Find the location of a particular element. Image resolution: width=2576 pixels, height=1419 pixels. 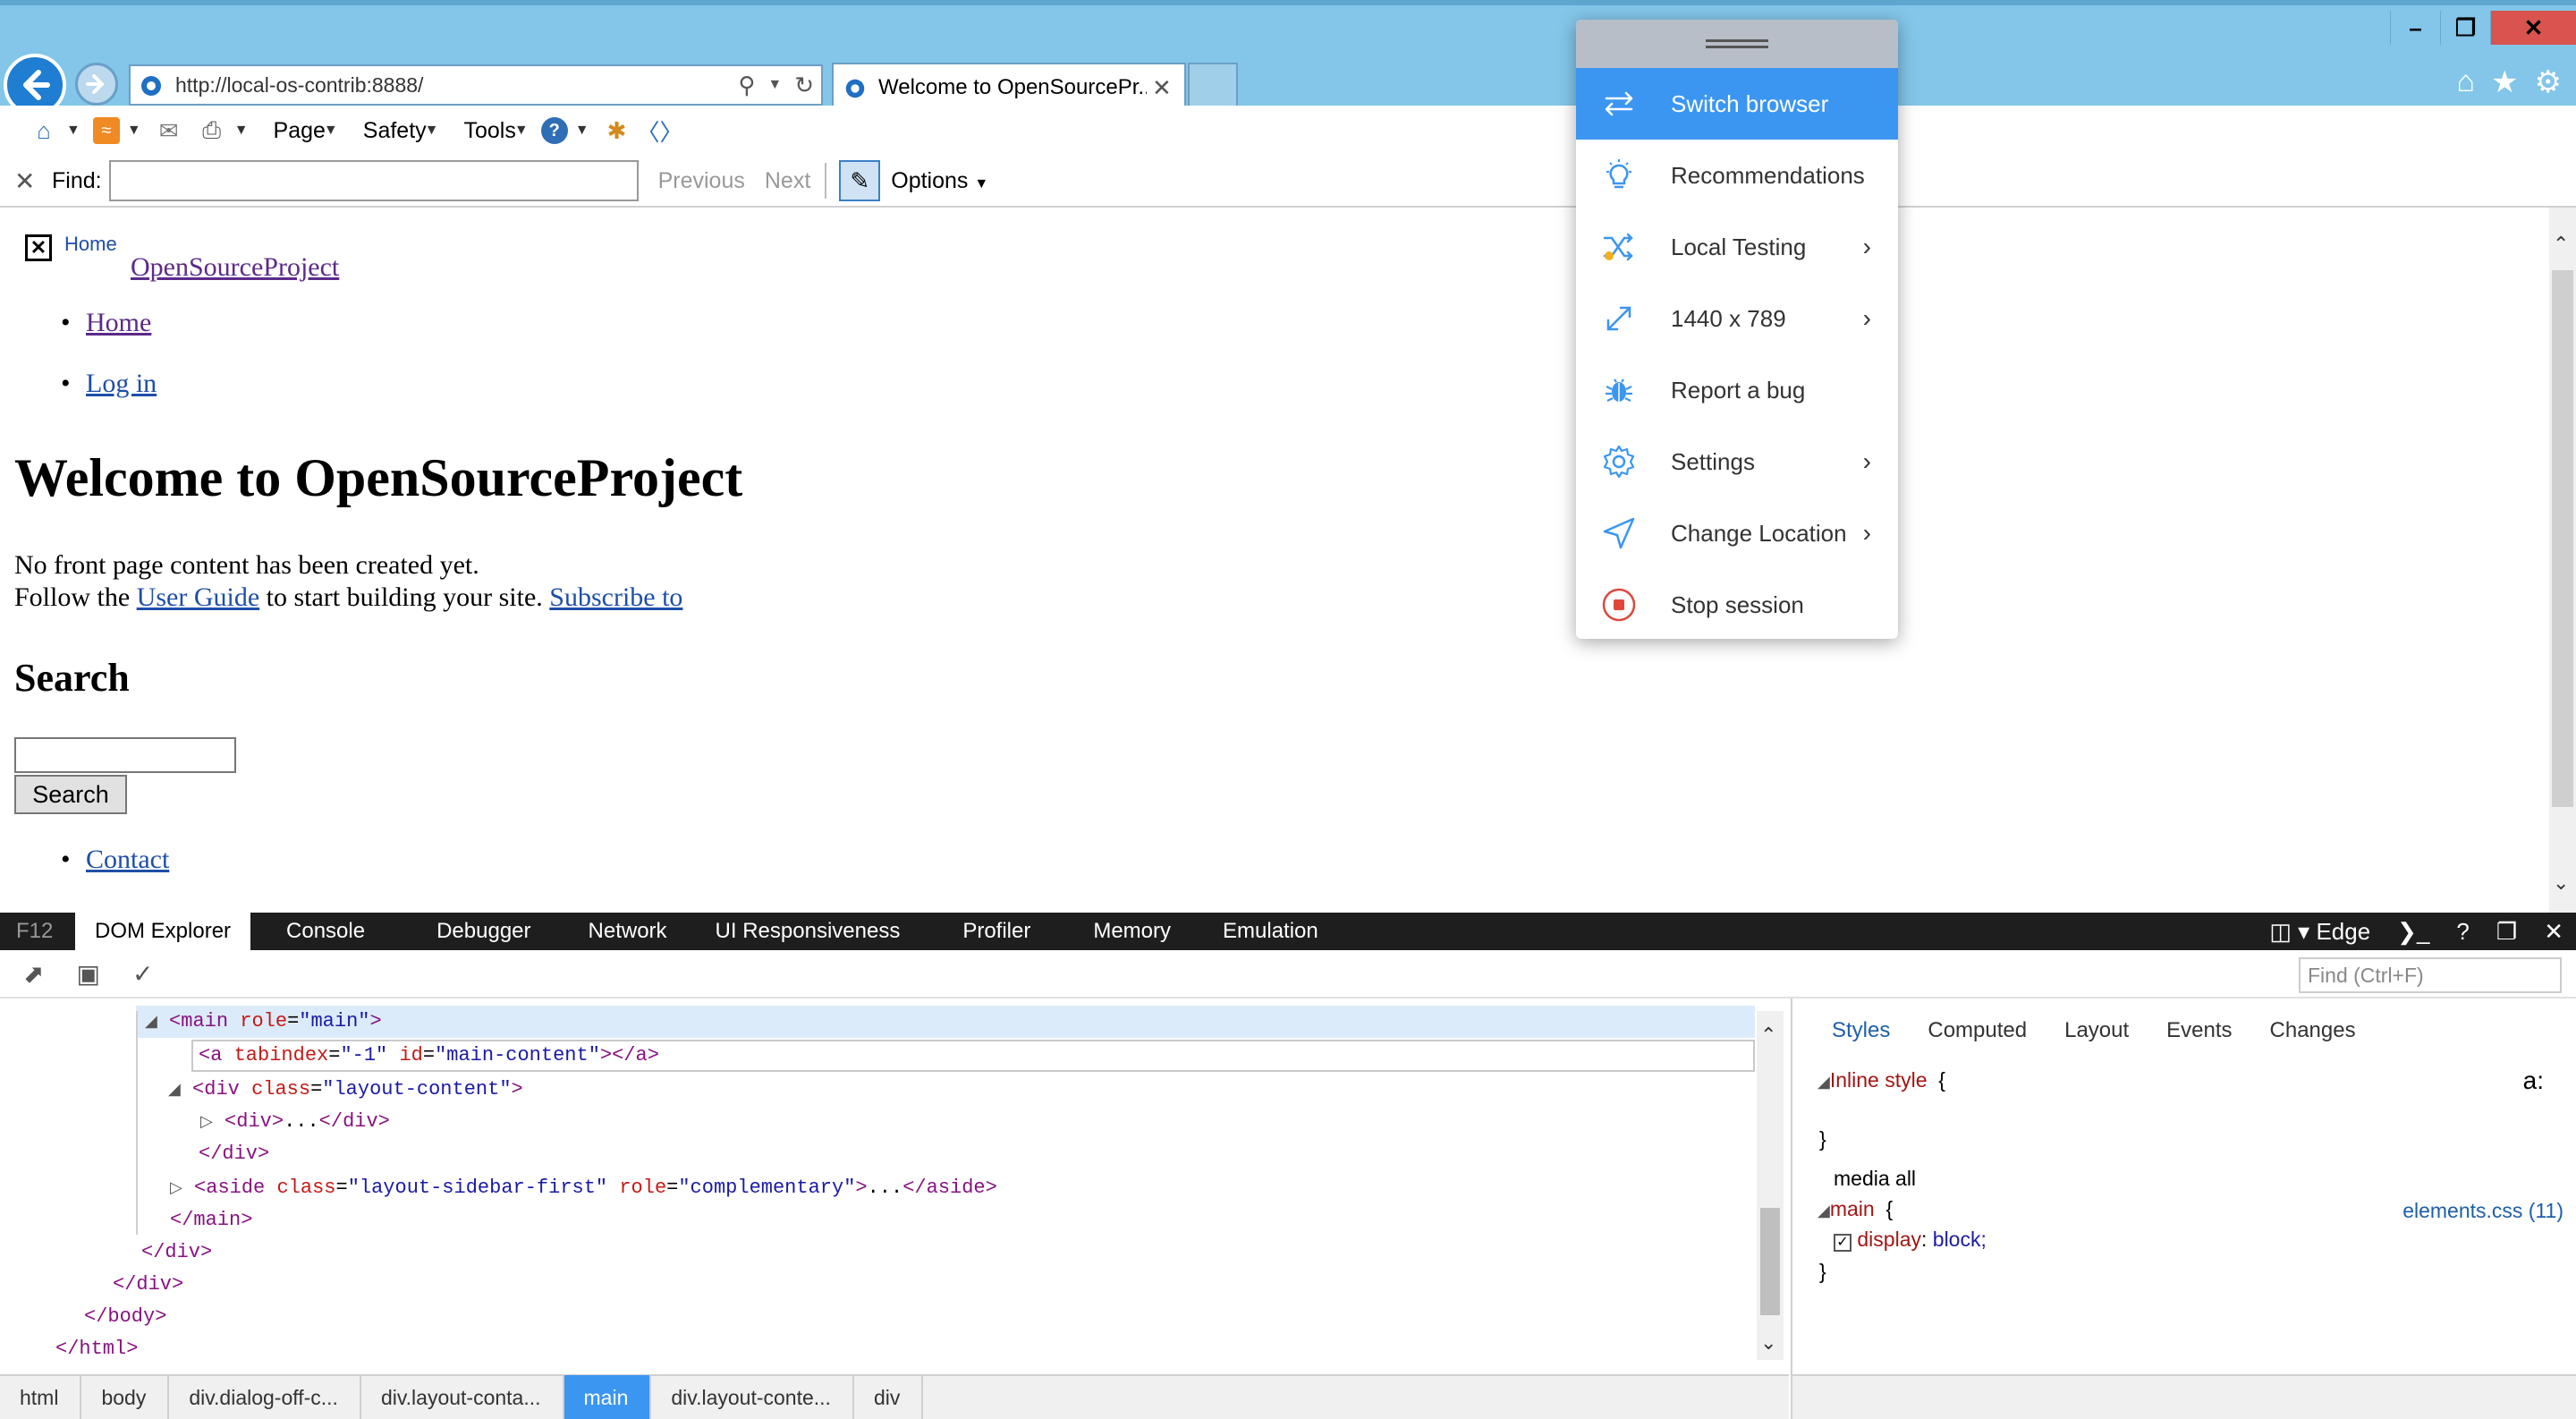

user-guide-link: User Guide is located at coordinates (198, 597).